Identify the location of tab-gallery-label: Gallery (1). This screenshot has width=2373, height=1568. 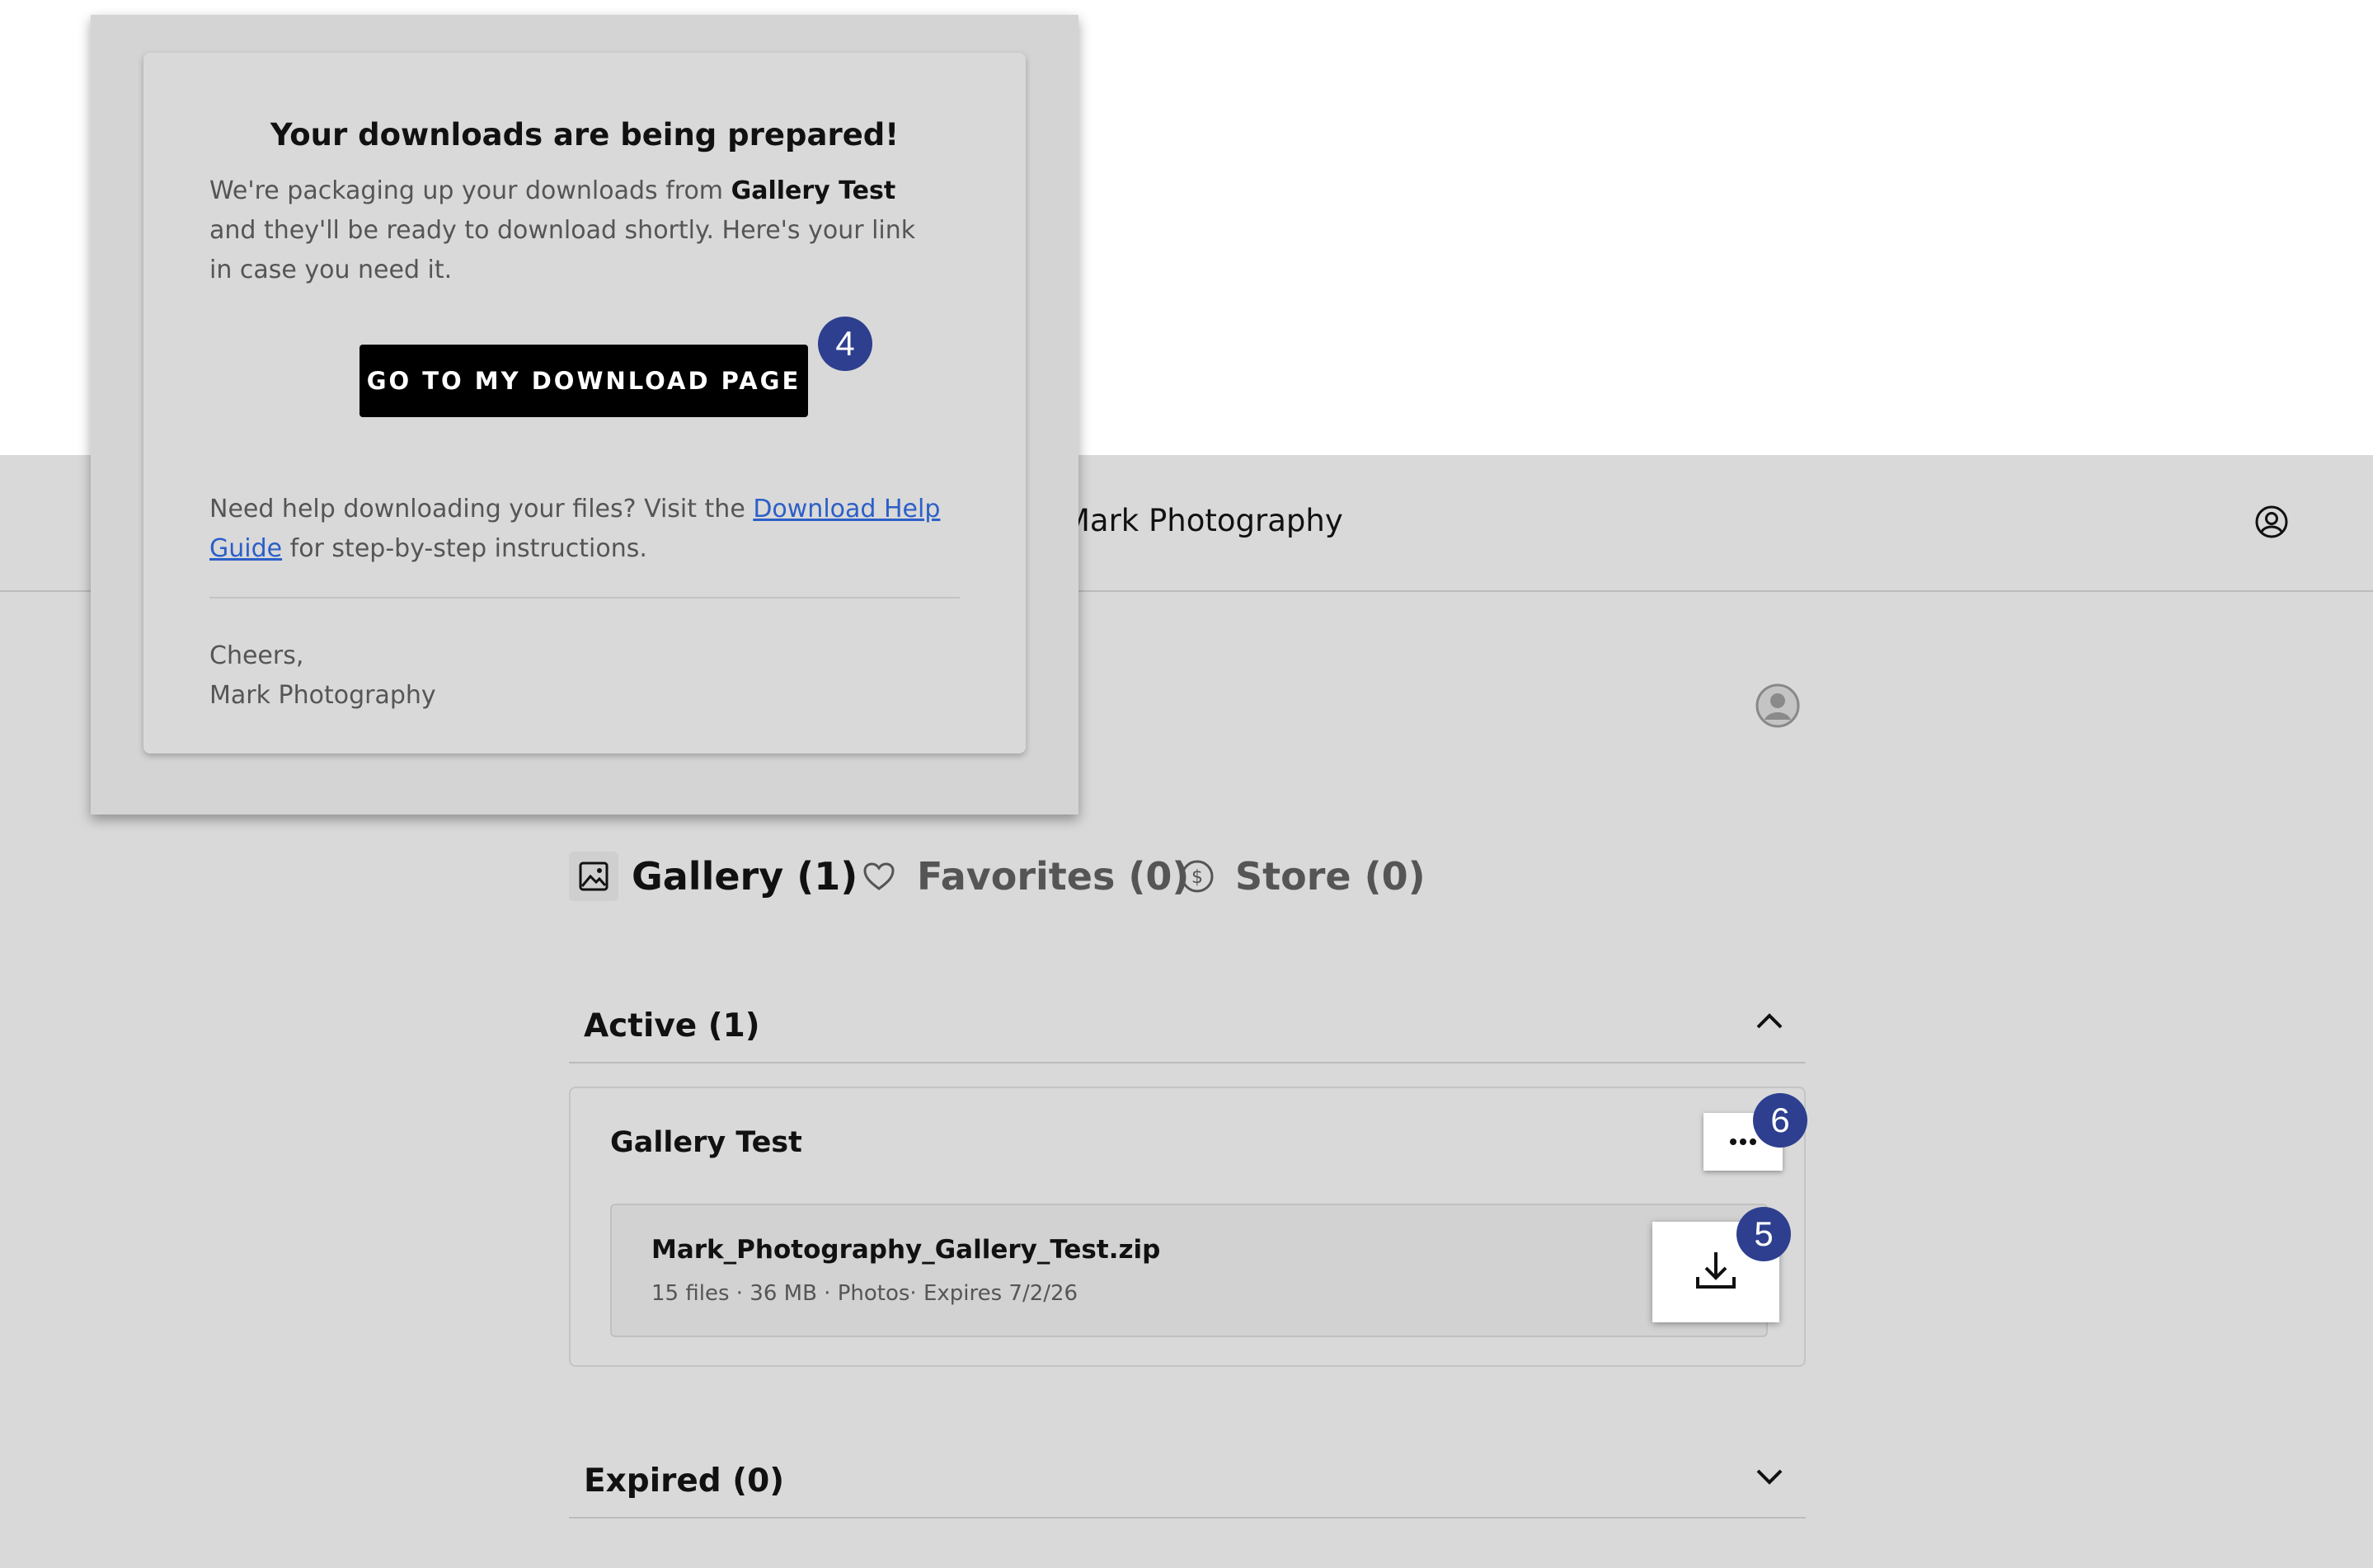
(745, 876).